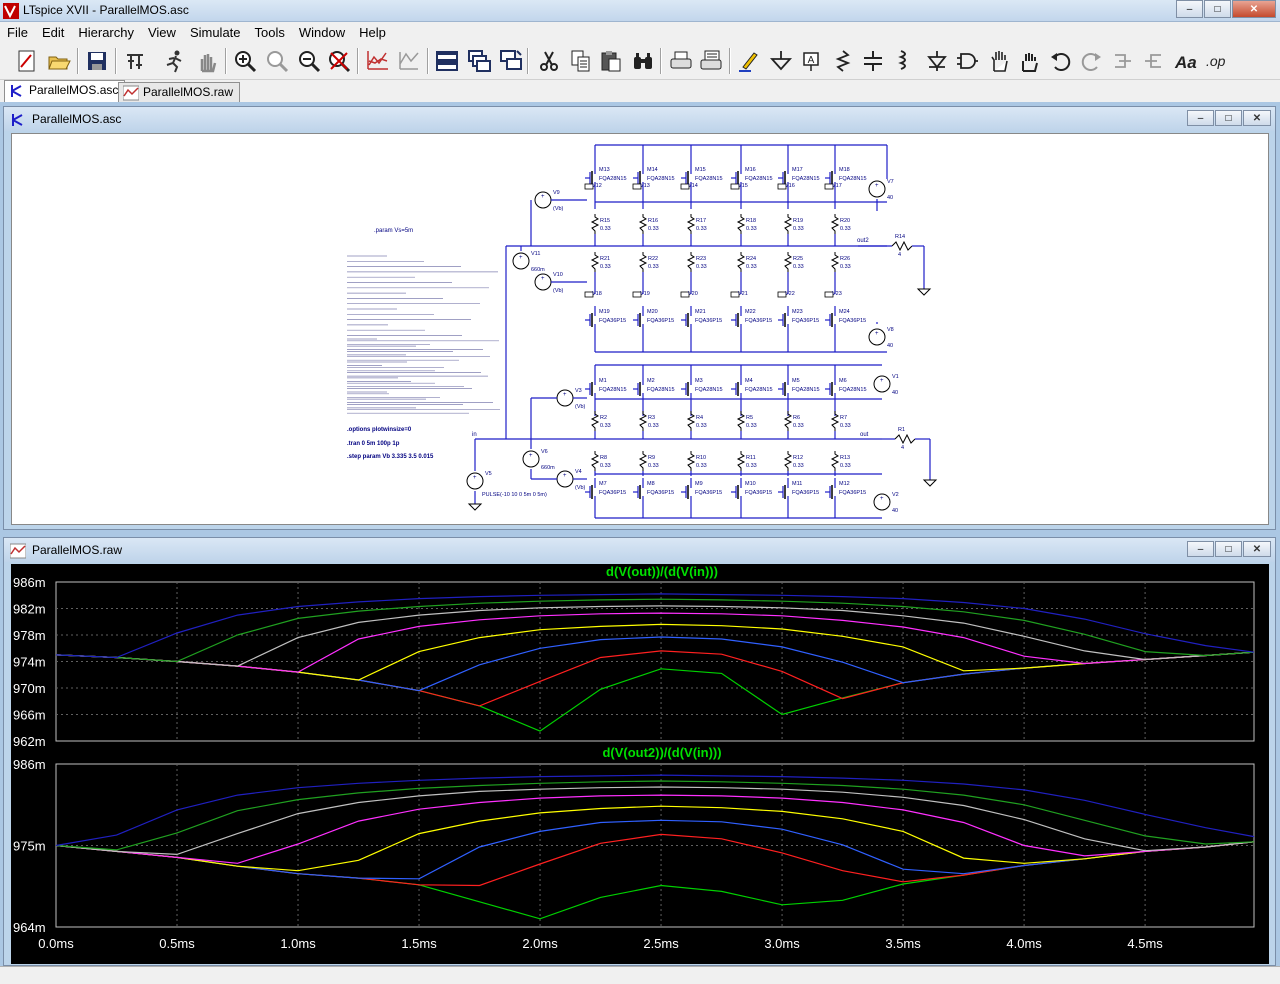 The height and width of the screenshot is (984, 1280). Describe the element at coordinates (1257, 118) in the screenshot. I see `schematic-close-button: ✕` at that location.